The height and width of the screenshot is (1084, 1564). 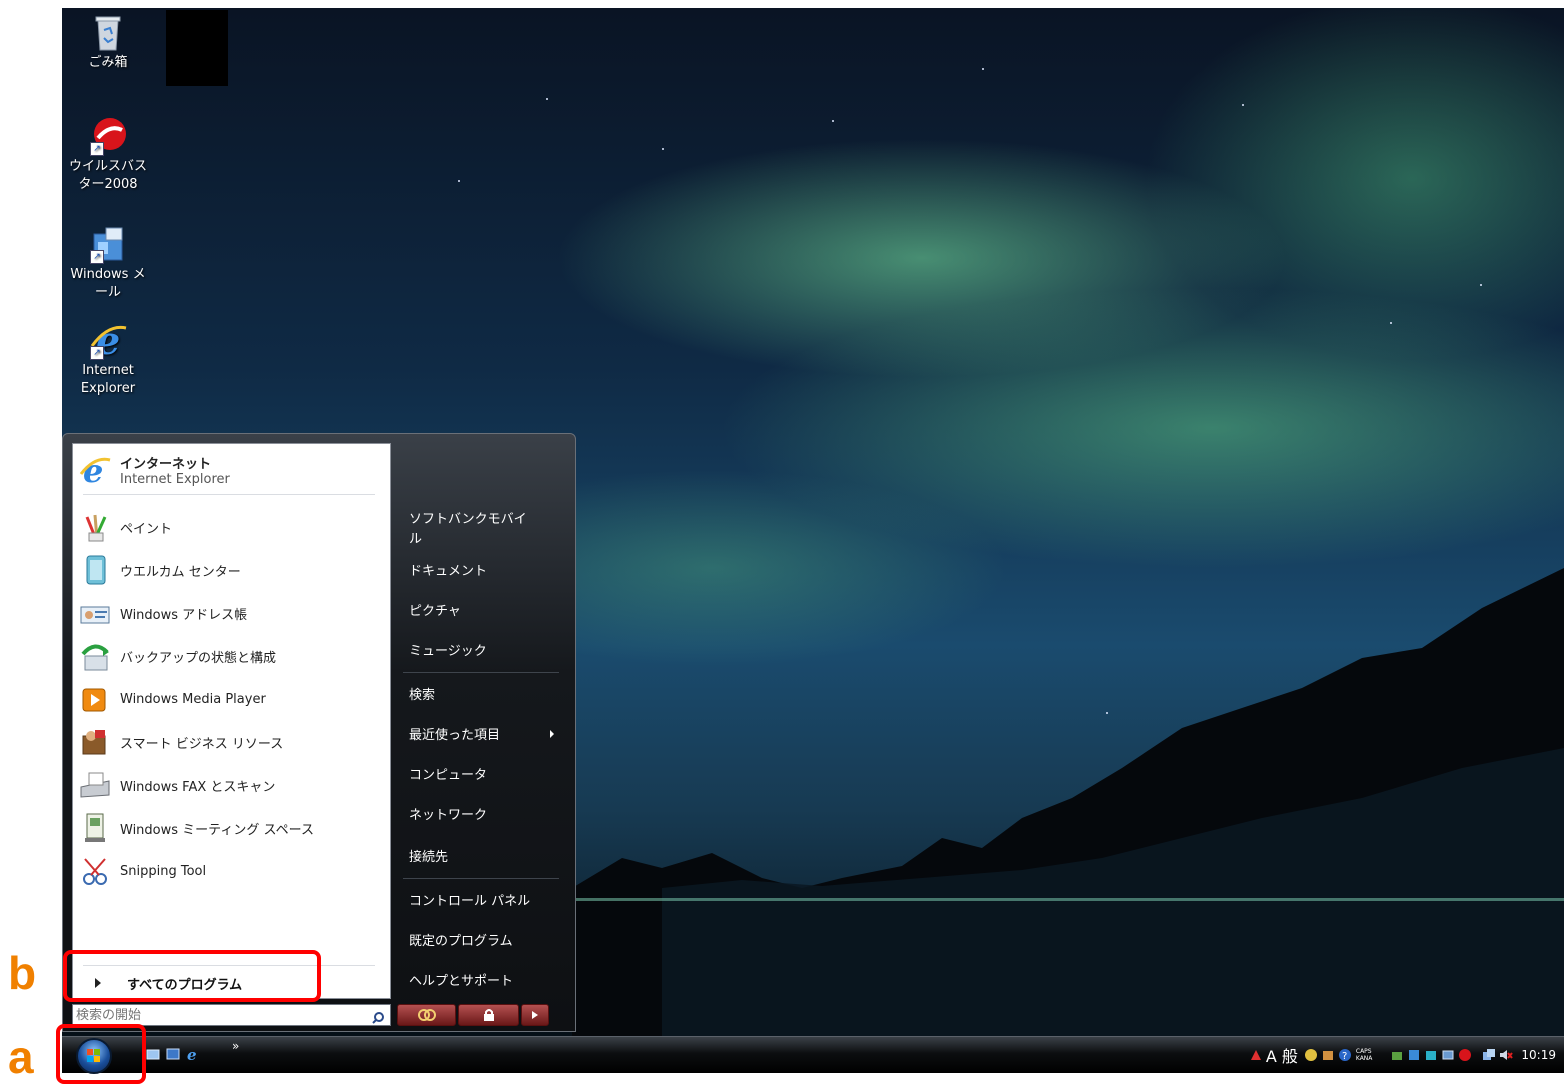 What do you see at coordinates (1538, 1055) in the screenshot?
I see `clock: 10:19` at bounding box center [1538, 1055].